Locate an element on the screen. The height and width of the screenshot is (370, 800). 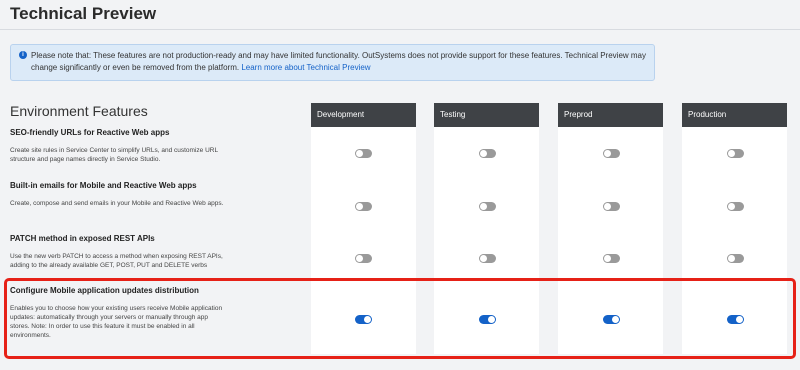
toggle-emails-testing is located at coordinates (487, 206).